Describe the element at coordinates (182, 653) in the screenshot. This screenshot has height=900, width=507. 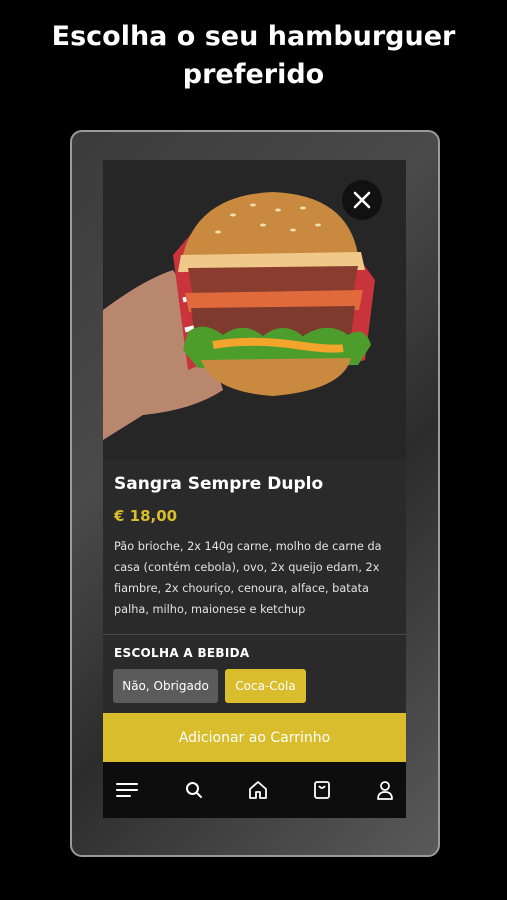
I see `drink-section-label: ESCOLHA A BEBIDA` at that location.